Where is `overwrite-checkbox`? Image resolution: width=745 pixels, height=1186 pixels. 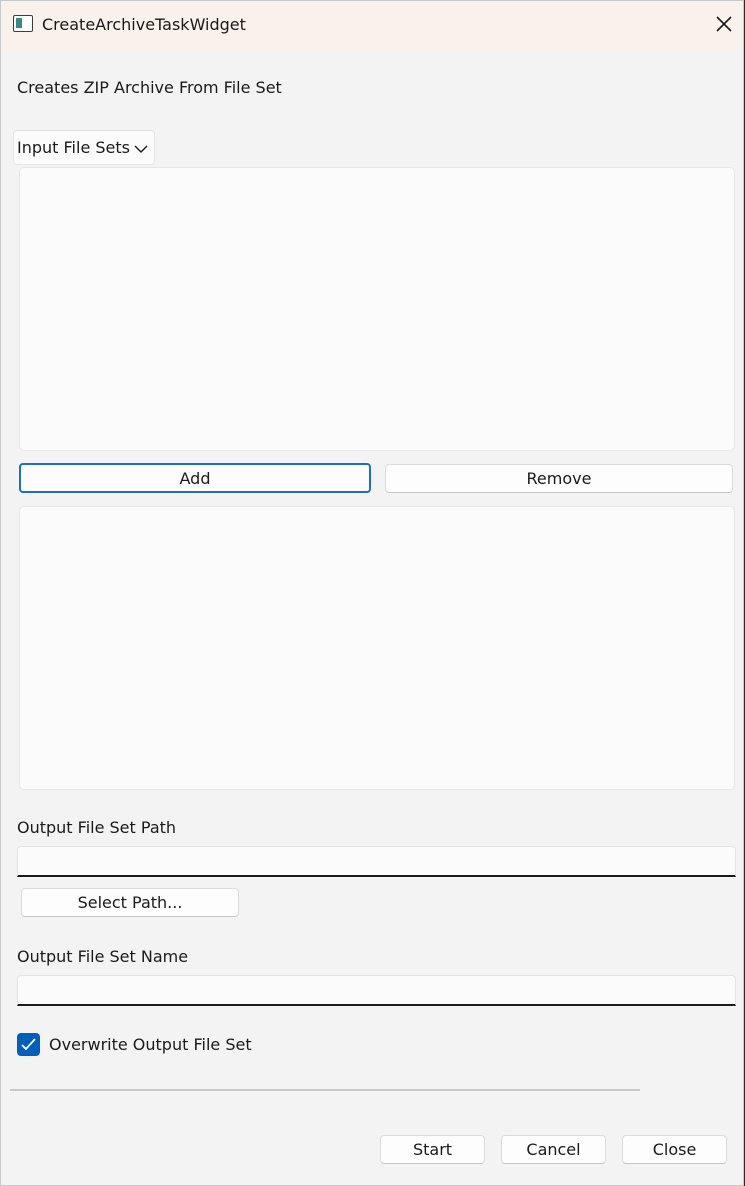
overwrite-checkbox is located at coordinates (28, 1044).